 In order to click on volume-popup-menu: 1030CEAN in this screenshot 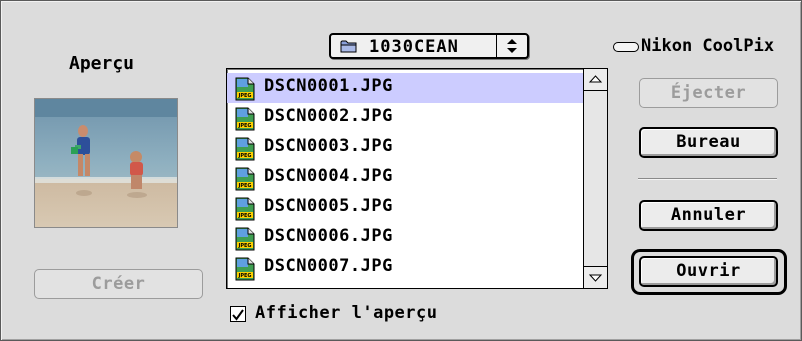, I will do `click(429, 46)`.